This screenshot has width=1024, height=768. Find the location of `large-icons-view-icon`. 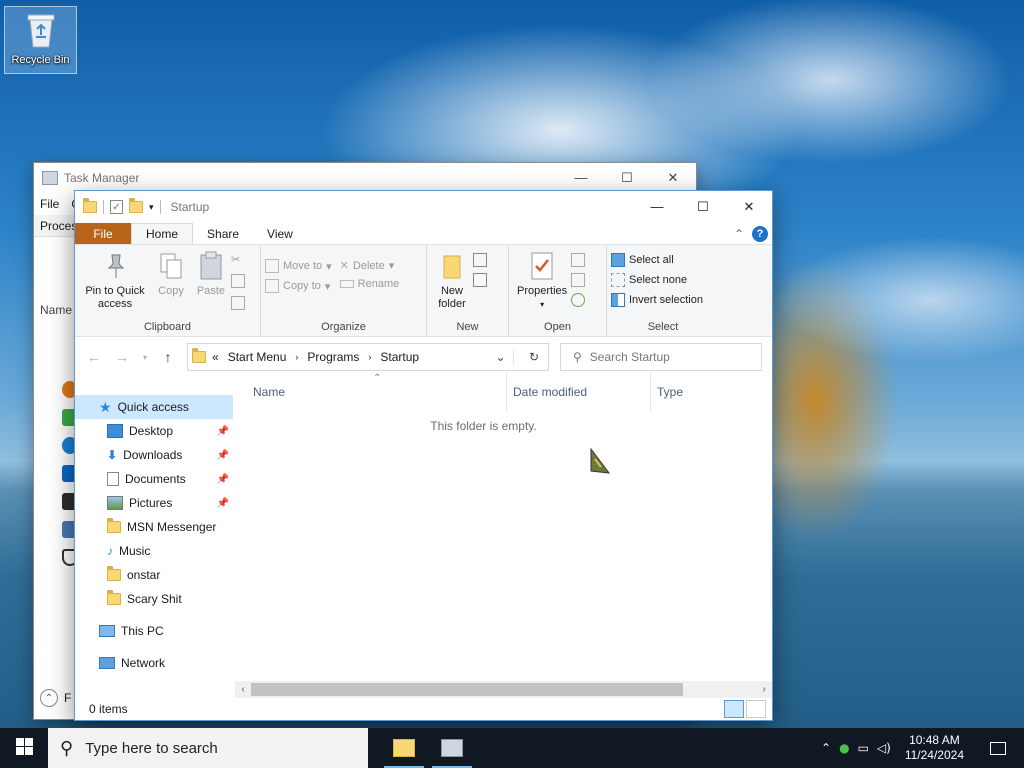

large-icons-view-icon is located at coordinates (756, 709).